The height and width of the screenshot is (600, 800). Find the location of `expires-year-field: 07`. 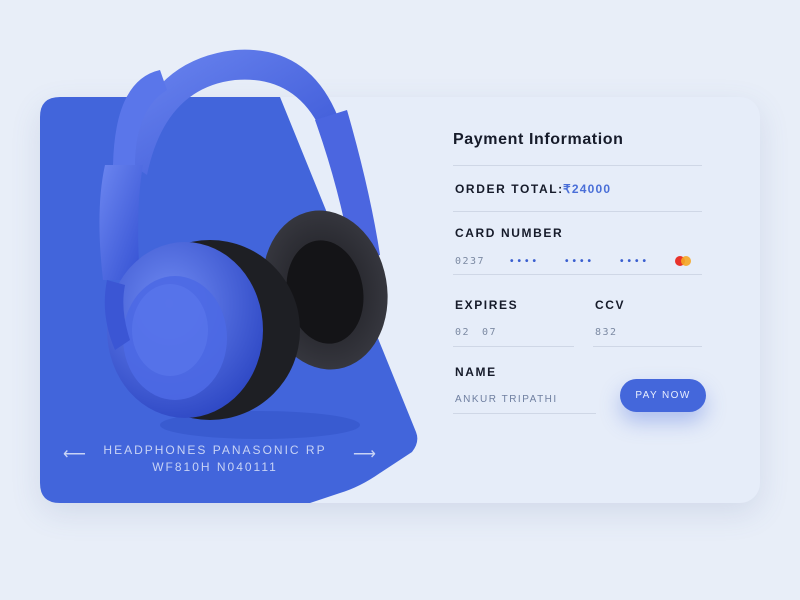

expires-year-field: 07 is located at coordinates (489, 332).